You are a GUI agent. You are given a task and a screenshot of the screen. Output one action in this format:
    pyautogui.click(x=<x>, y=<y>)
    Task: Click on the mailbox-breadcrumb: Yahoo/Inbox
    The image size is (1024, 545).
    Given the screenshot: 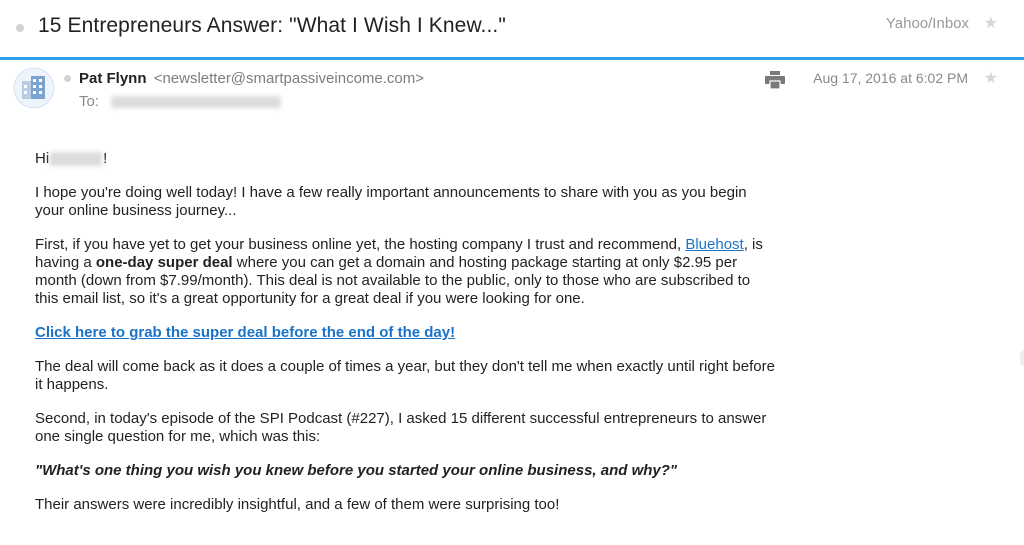 What is the action you would take?
    pyautogui.click(x=927, y=23)
    